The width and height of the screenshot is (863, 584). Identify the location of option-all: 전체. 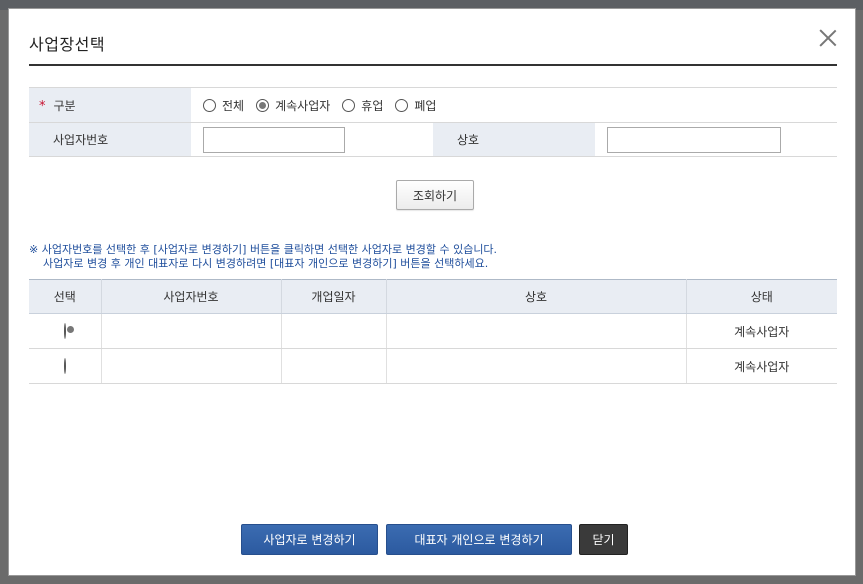
(223, 105).